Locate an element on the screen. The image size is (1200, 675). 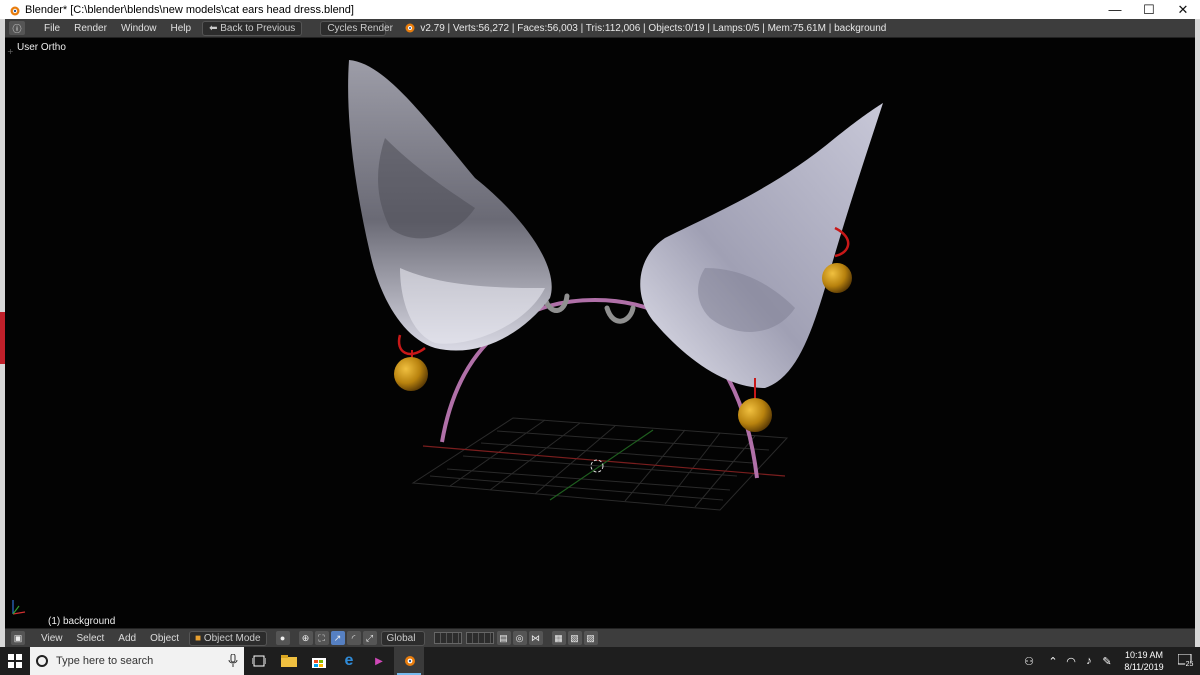
people-icon: ⚇ is located at coordinates (1029, 661).